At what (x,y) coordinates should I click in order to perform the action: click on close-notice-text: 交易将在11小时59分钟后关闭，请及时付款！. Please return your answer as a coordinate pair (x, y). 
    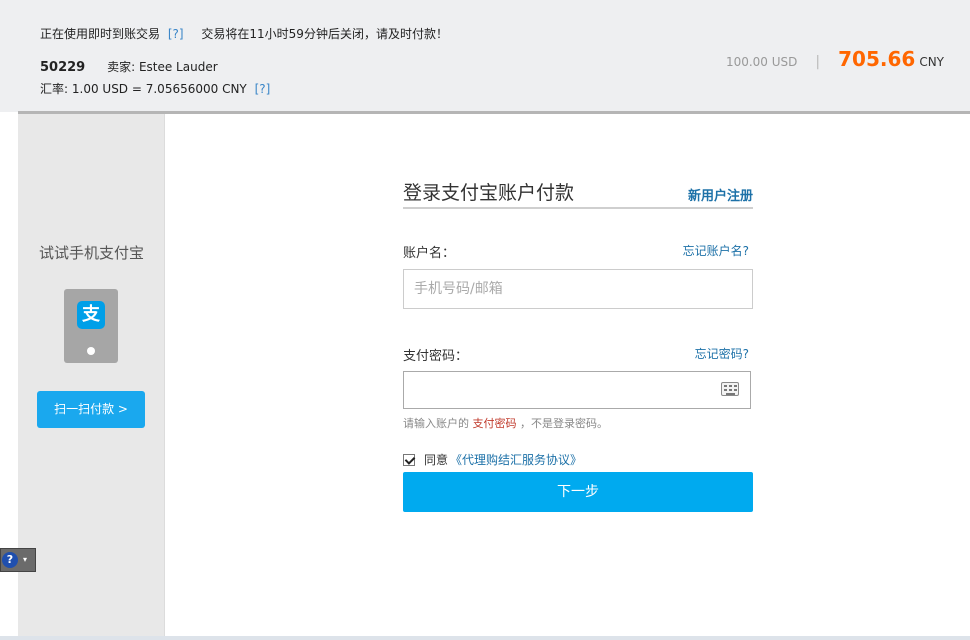
    Looking at the image, I should click on (324, 34).